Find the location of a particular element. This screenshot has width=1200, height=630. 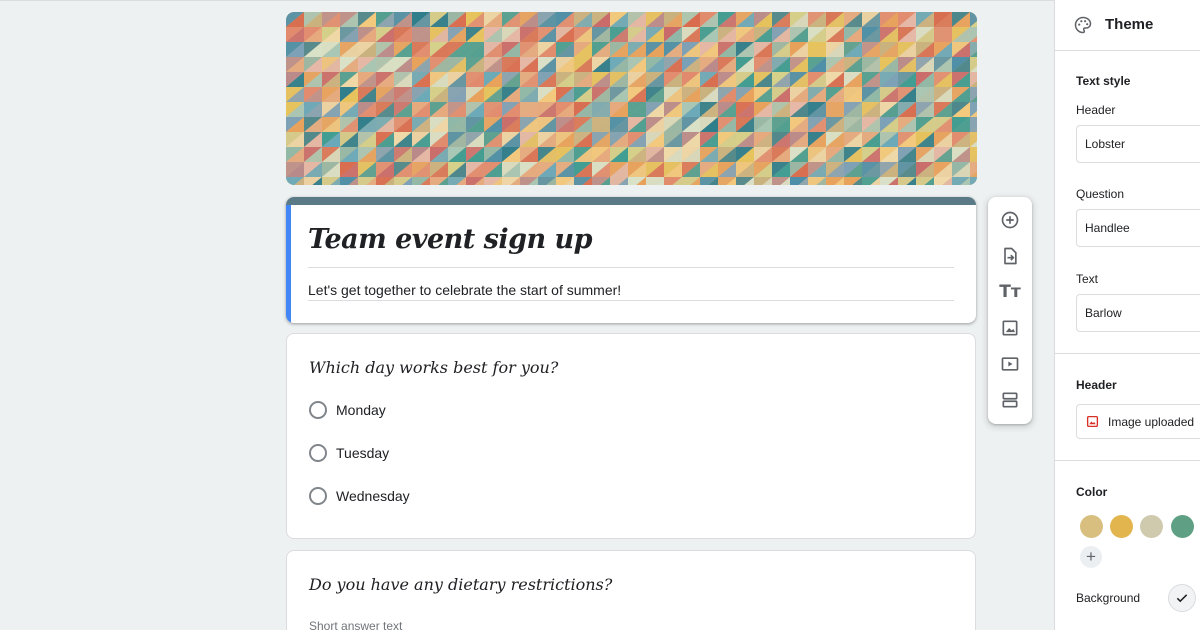

description-underline is located at coordinates (631, 300).